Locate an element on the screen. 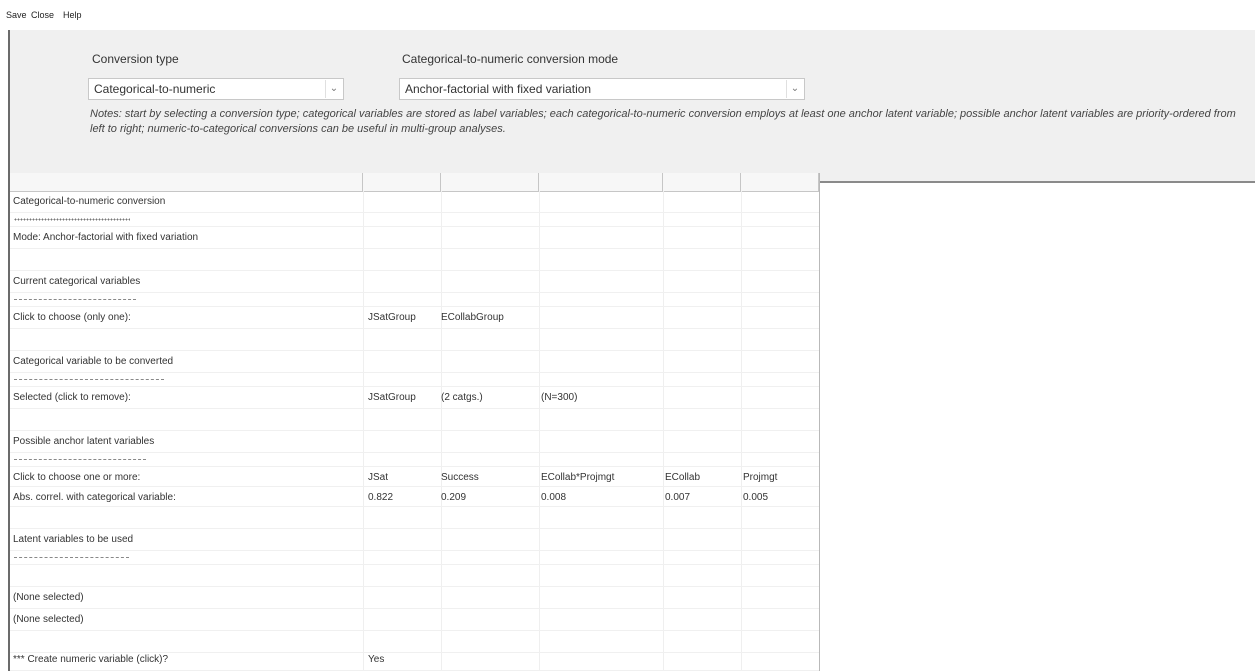  abs-correl-value: 0.007 is located at coordinates (678, 497).